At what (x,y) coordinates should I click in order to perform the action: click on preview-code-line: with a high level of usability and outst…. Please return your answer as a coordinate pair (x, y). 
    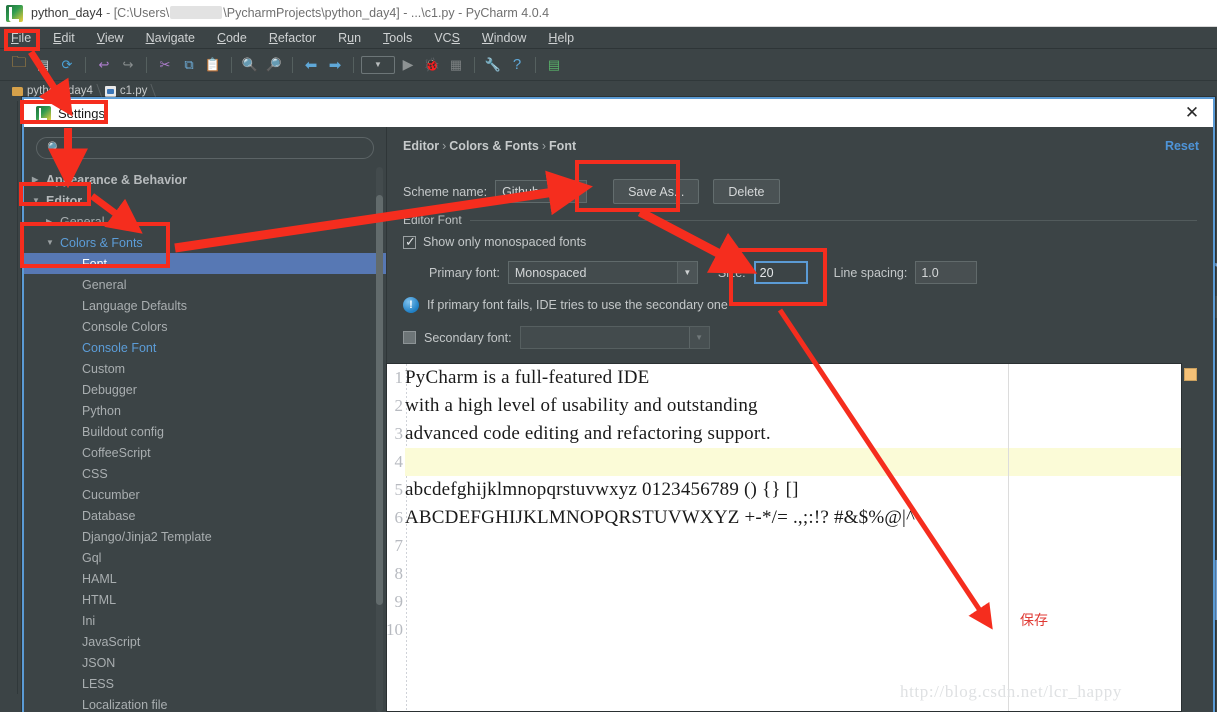
    Looking at the image, I should click on (581, 405).